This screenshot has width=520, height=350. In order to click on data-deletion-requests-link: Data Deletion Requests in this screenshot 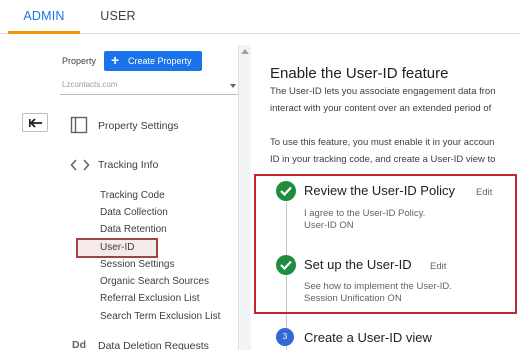, I will do `click(153, 345)`.